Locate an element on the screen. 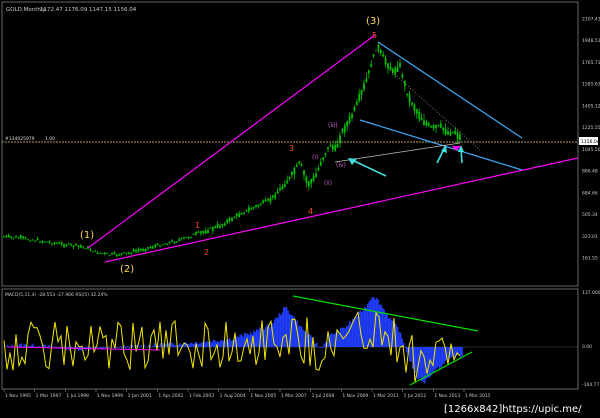  time-axis-tick: 1 Nov 2009 is located at coordinates (355, 396).